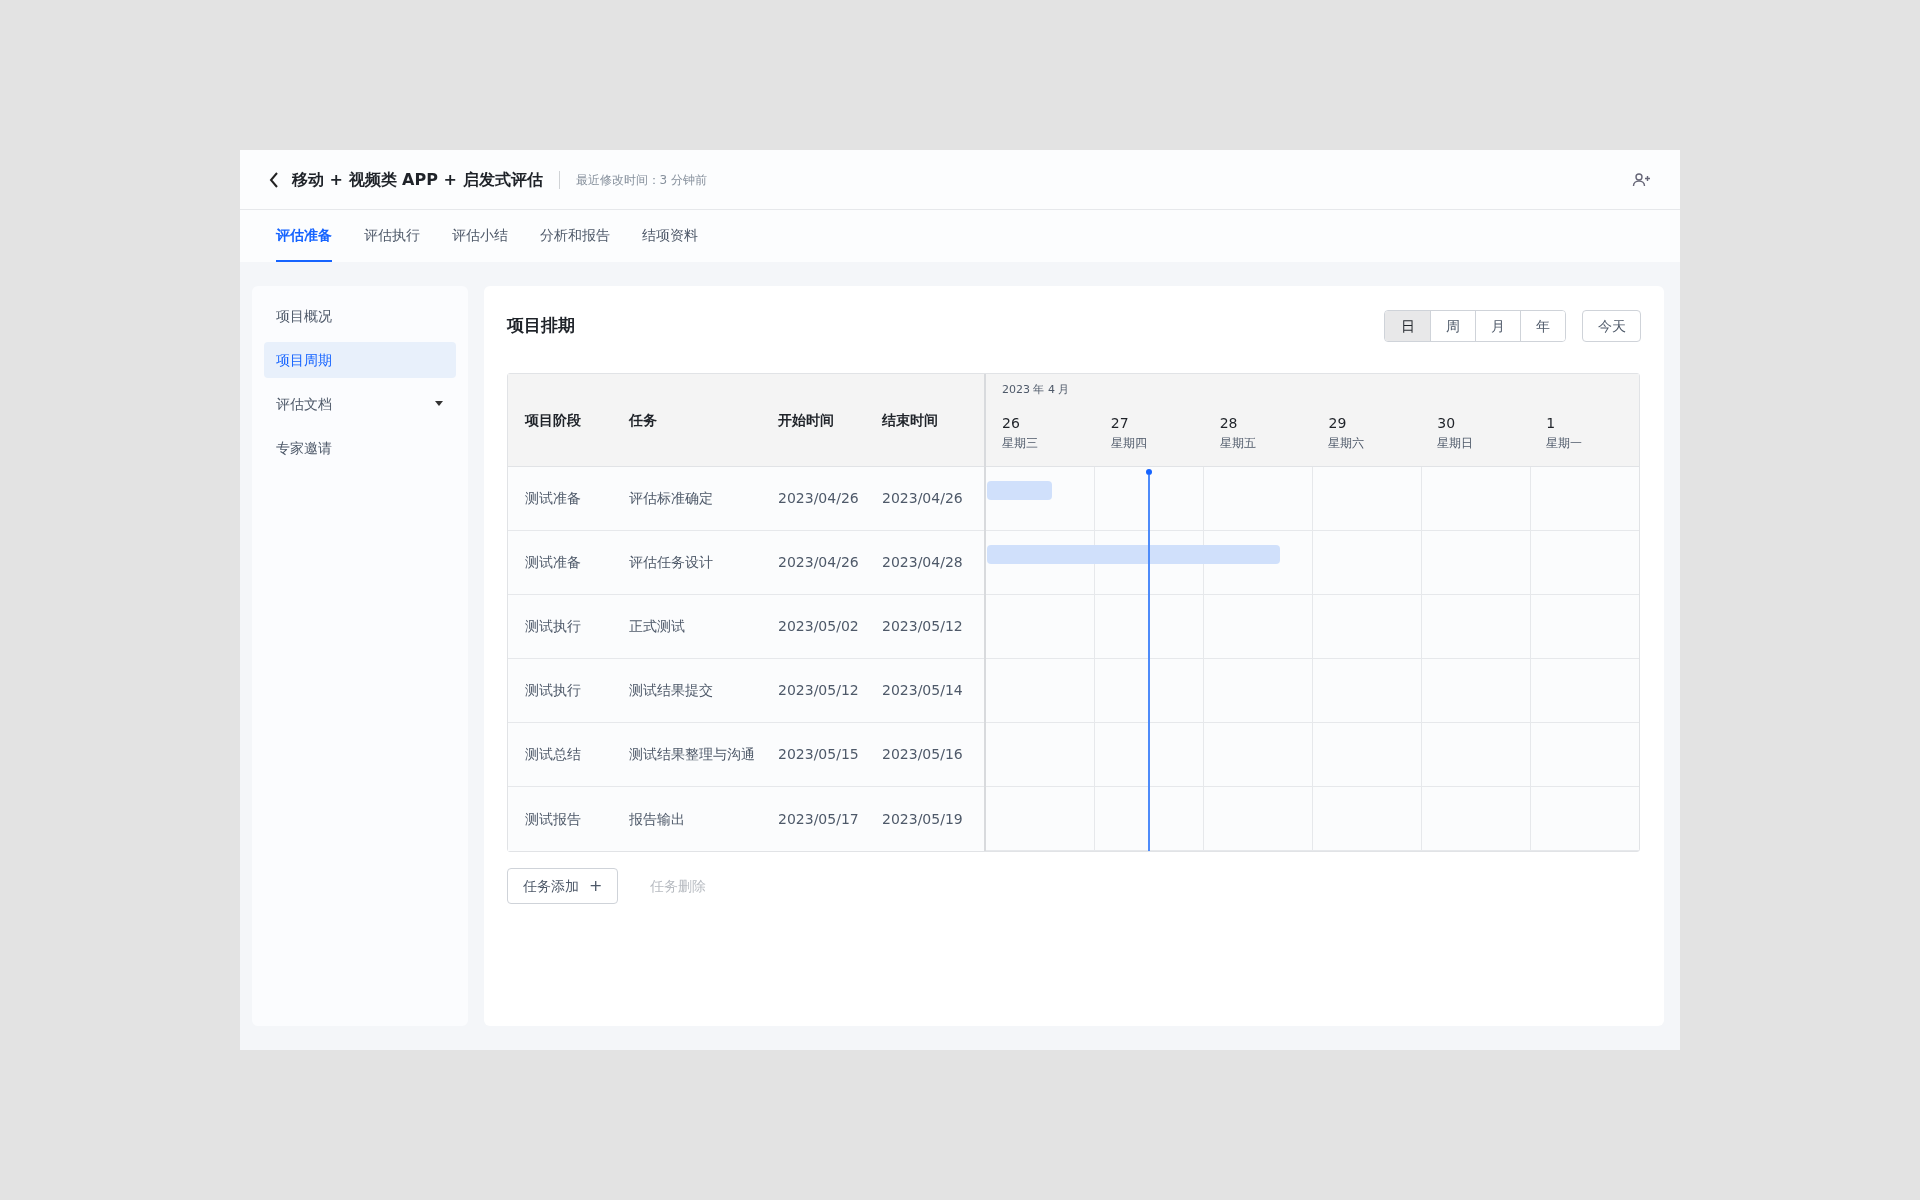 The image size is (1920, 1200). I want to click on day-number: 28, so click(1228, 423).